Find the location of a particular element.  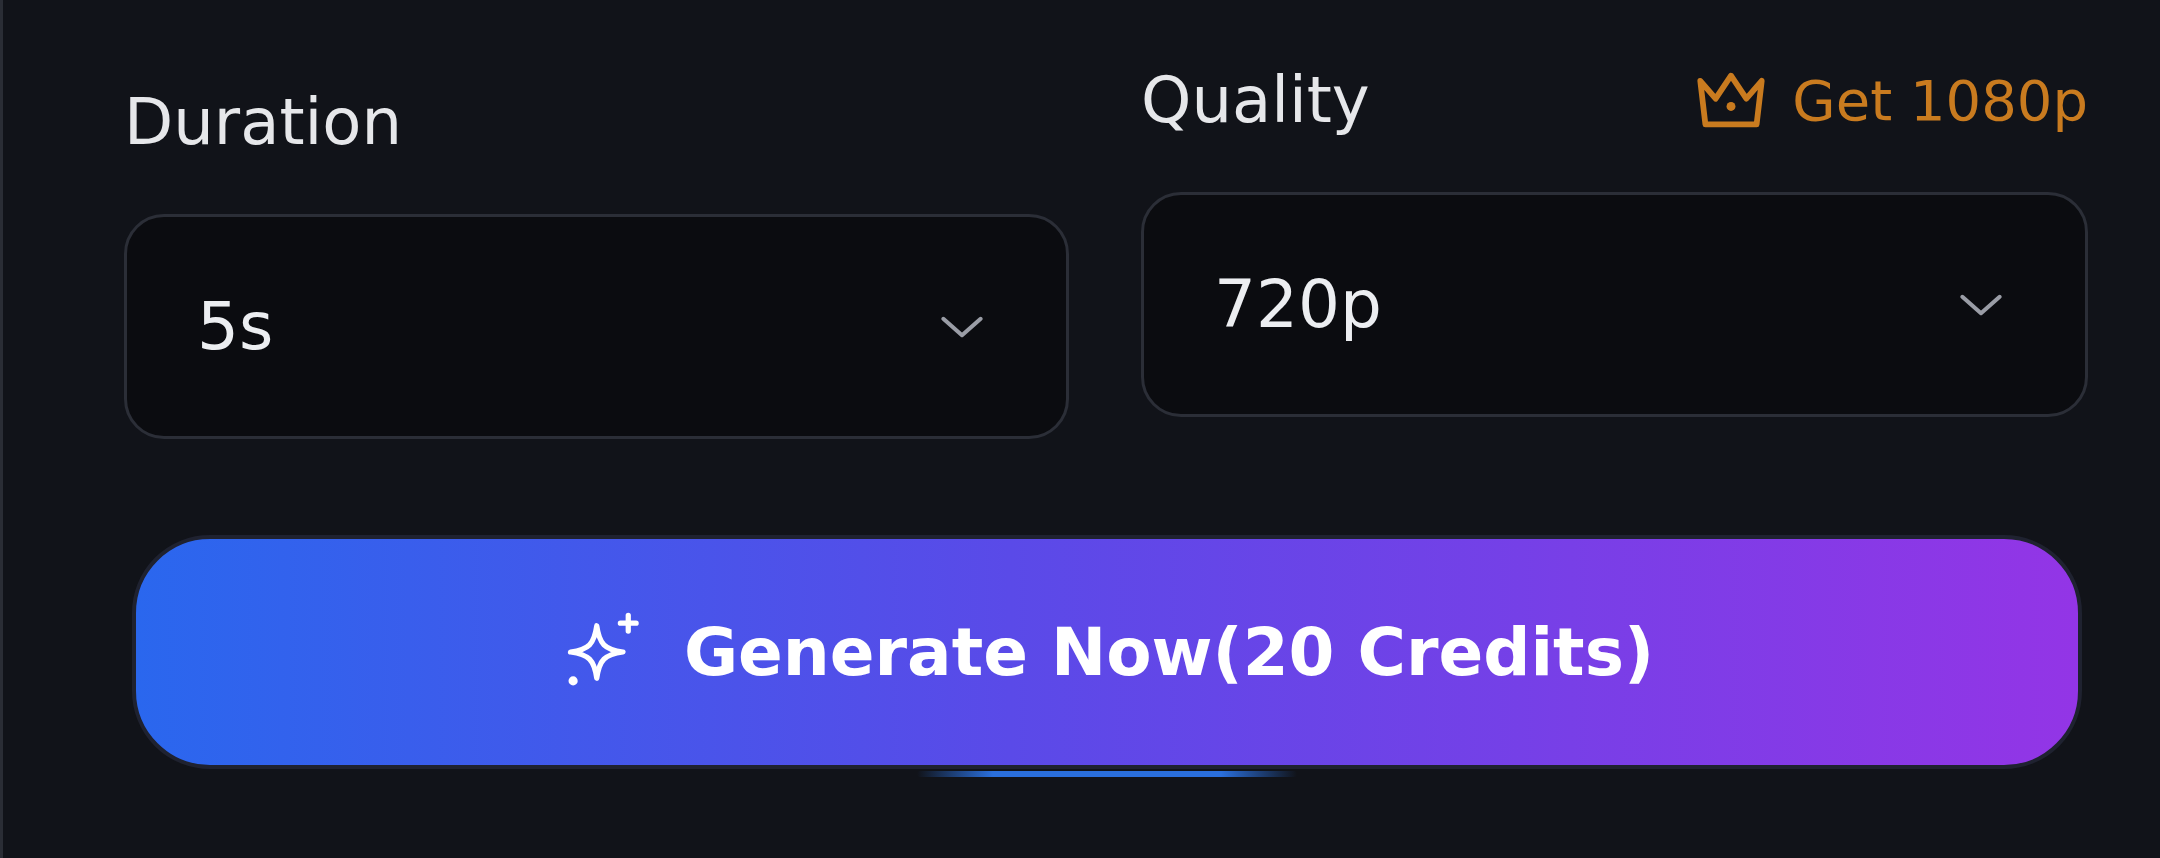

duration-select: 5s is located at coordinates (596, 326).